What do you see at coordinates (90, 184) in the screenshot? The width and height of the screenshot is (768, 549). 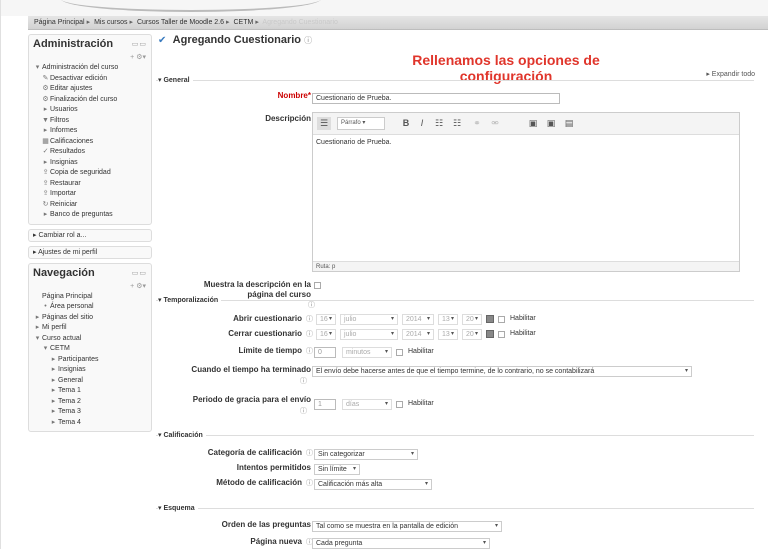 I see `admin-item: ⇪ Restaurar` at bounding box center [90, 184].